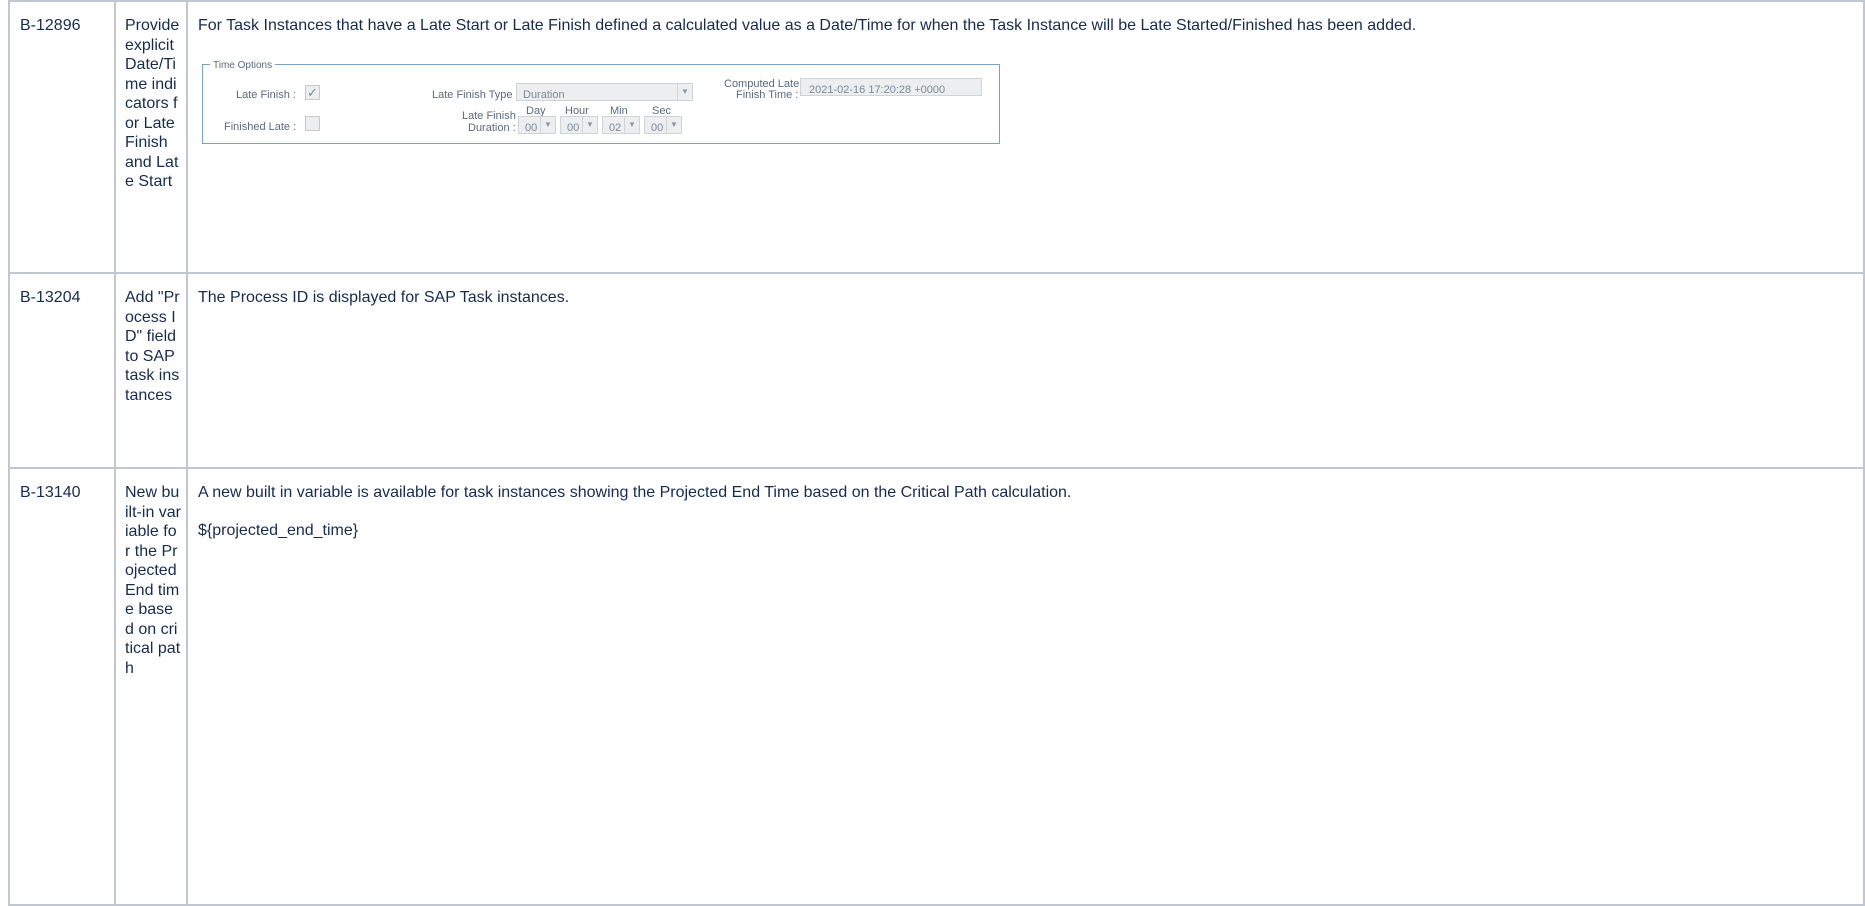 The image size is (1865, 906). Describe the element at coordinates (62, 686) in the screenshot. I see `issue-id-cell: B-13140` at that location.